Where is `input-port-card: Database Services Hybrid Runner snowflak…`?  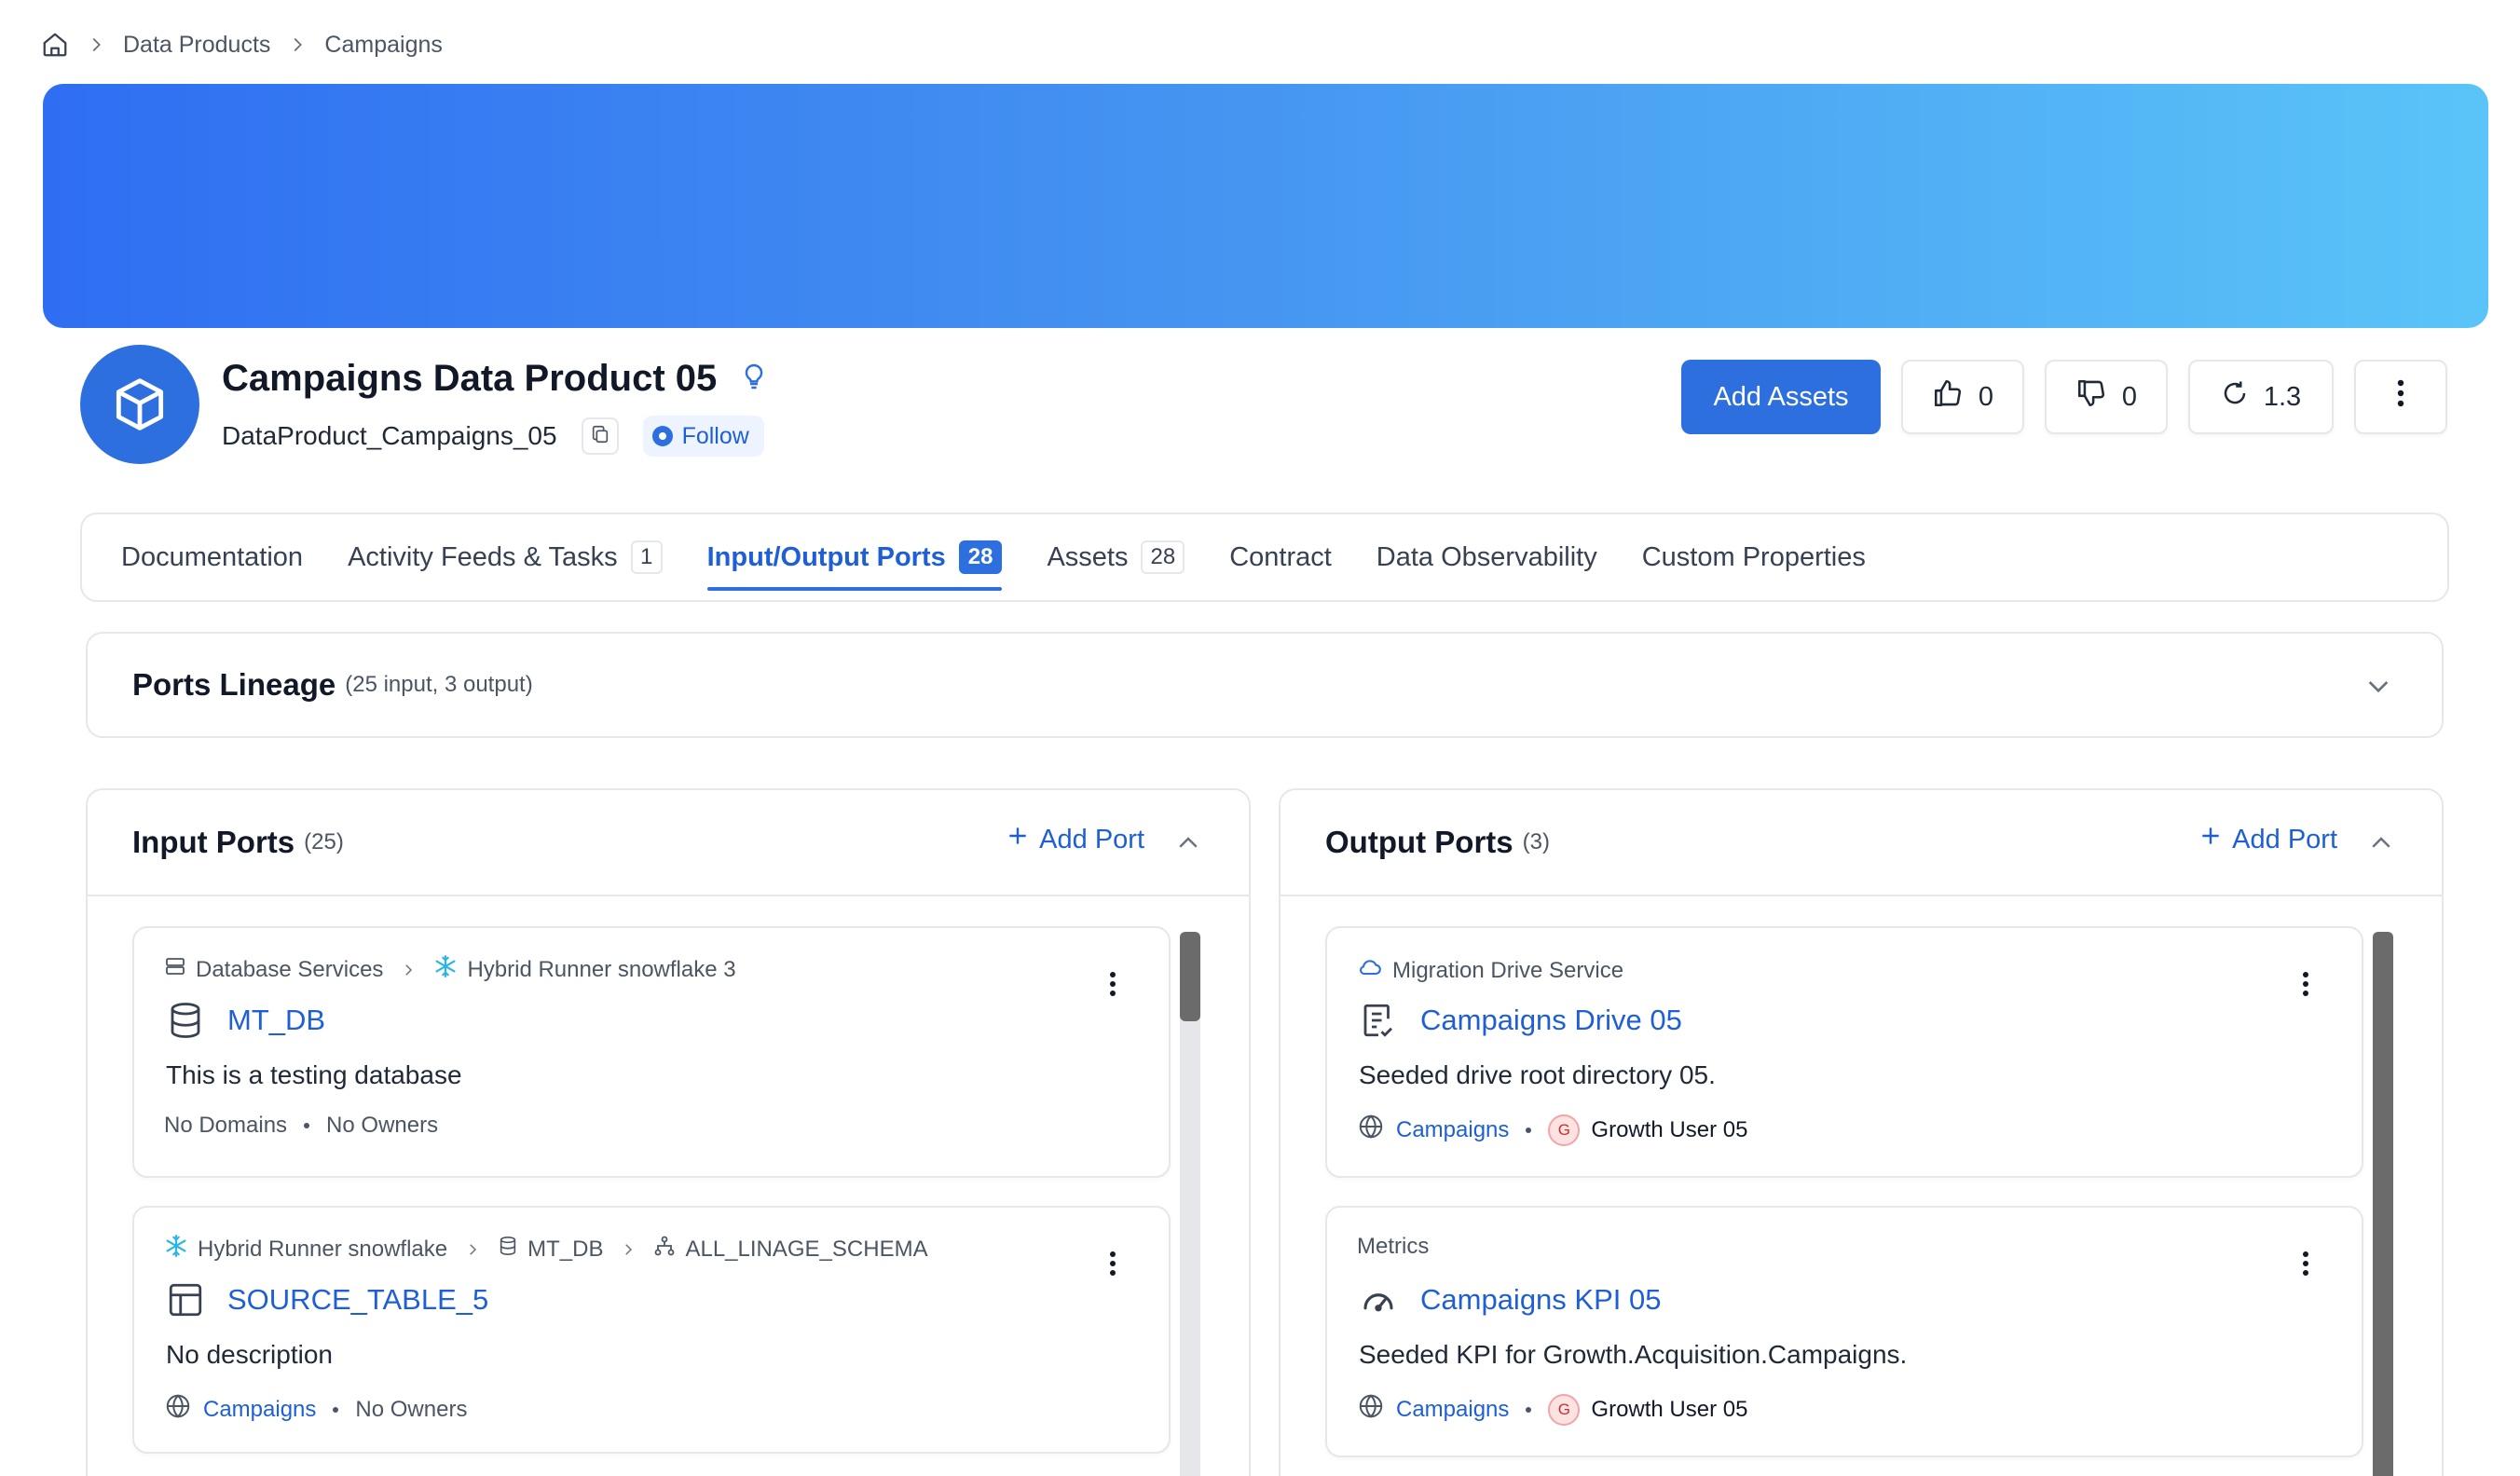
input-port-card: Database Services Hybrid Runner snowflak… is located at coordinates (651, 1052).